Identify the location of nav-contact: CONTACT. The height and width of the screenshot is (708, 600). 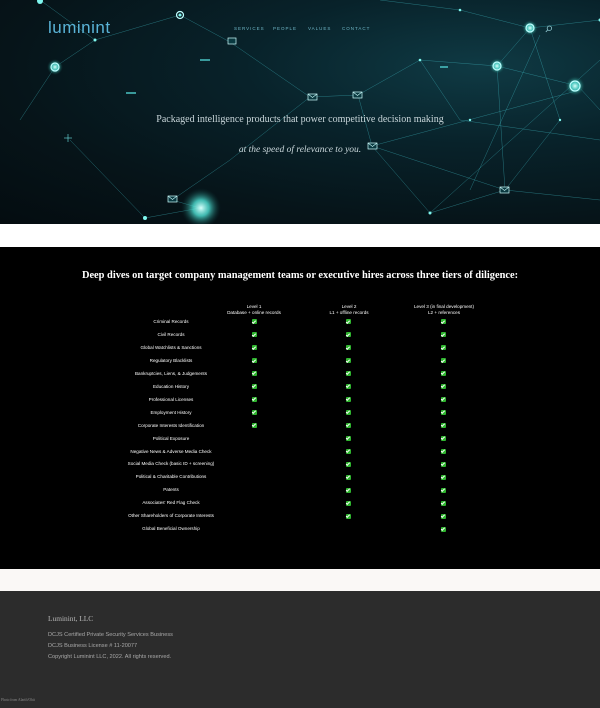
(356, 28).